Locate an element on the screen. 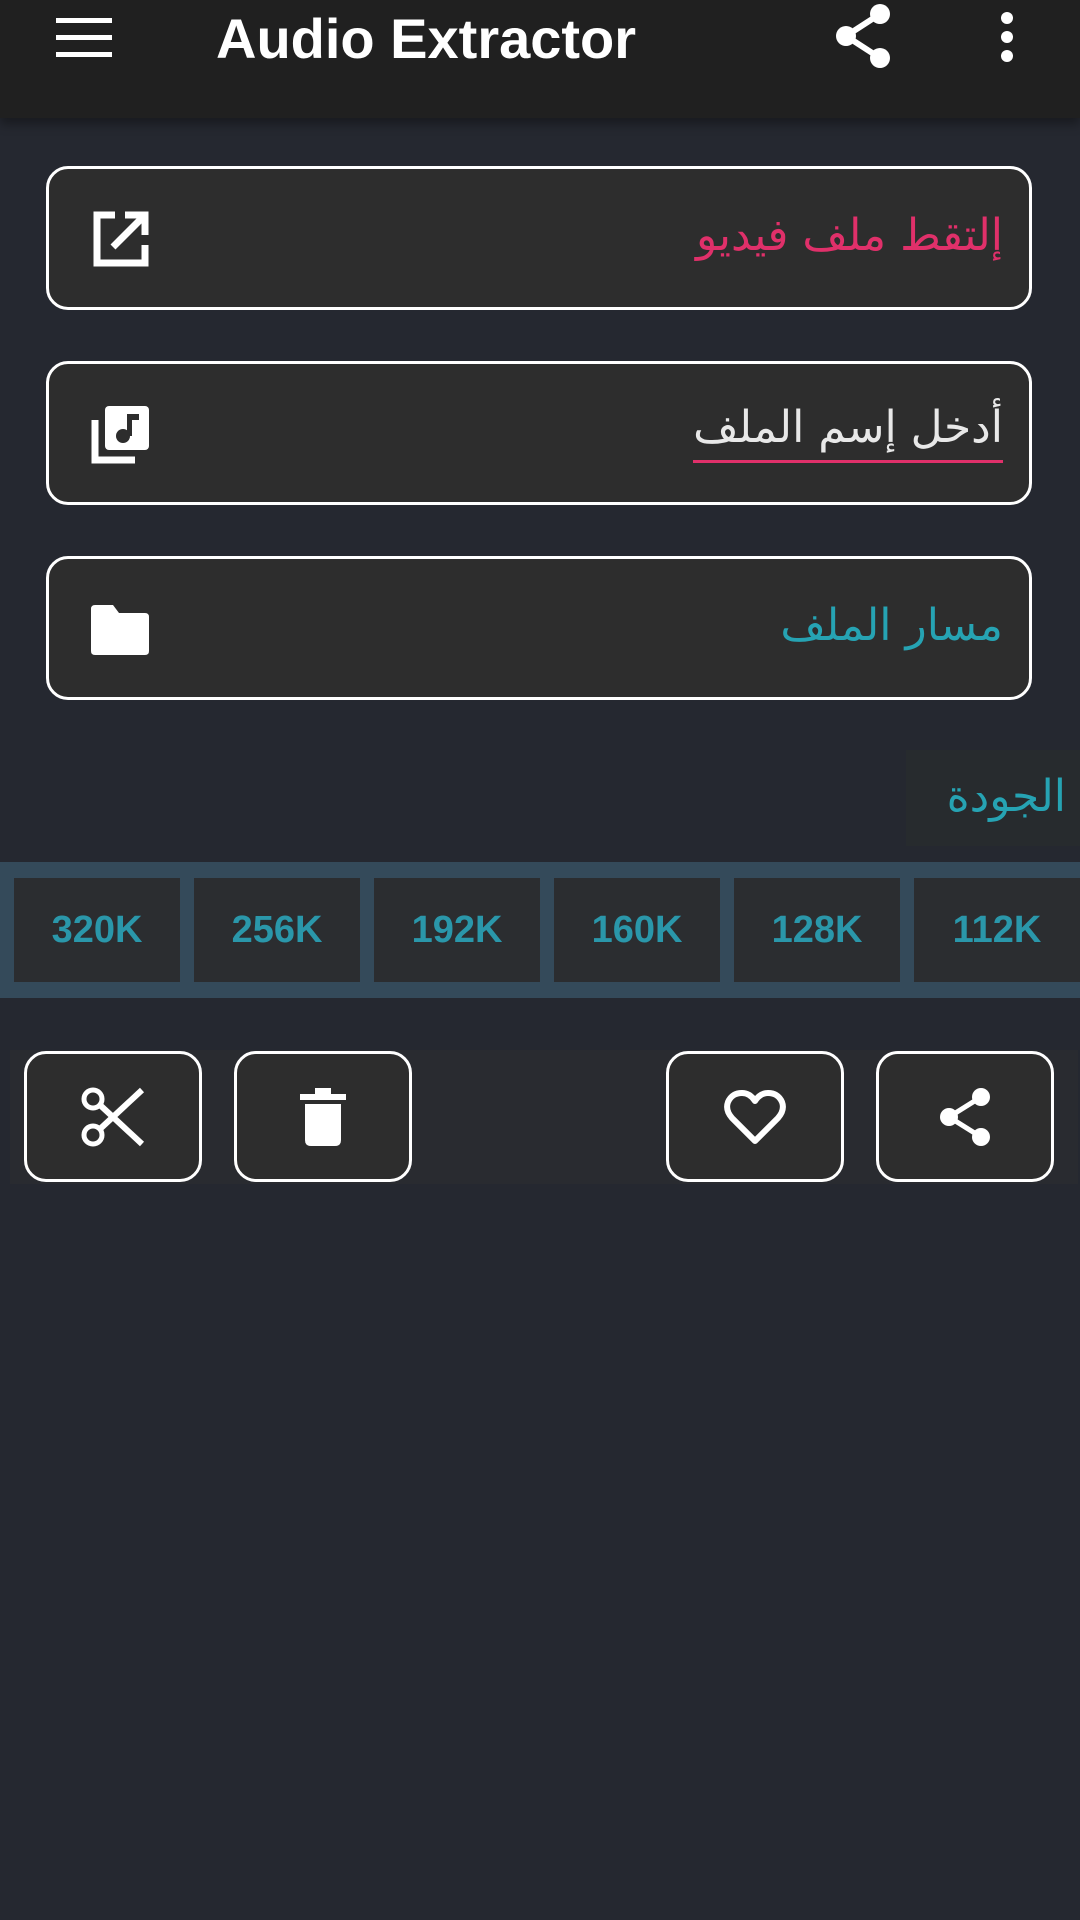 The image size is (1080, 1920). bitrate-selector: 320K 256K 192K 160K 128K 112K is located at coordinates (540, 930).